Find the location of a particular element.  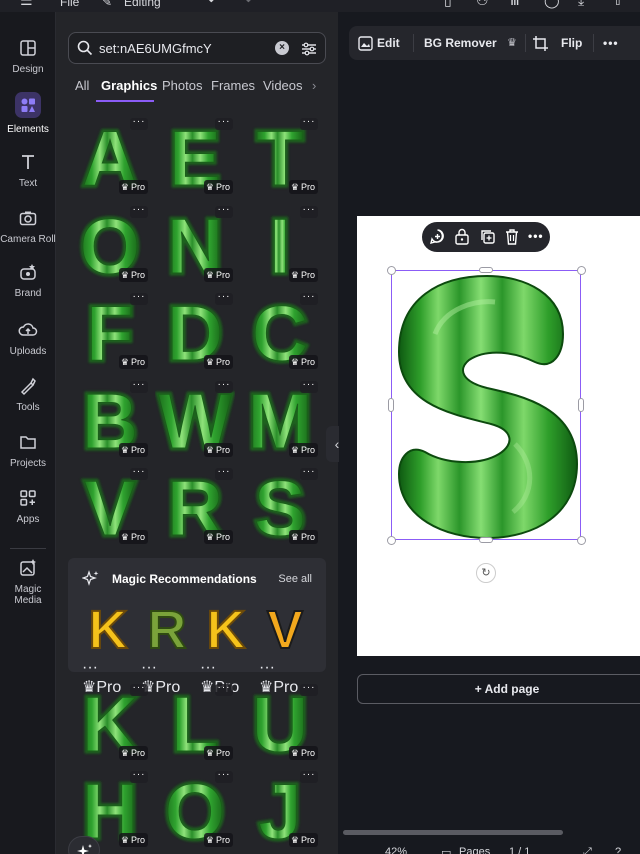

graphic-thumbnail: N N ··· ♛ Pro is located at coordinates (195, 244).